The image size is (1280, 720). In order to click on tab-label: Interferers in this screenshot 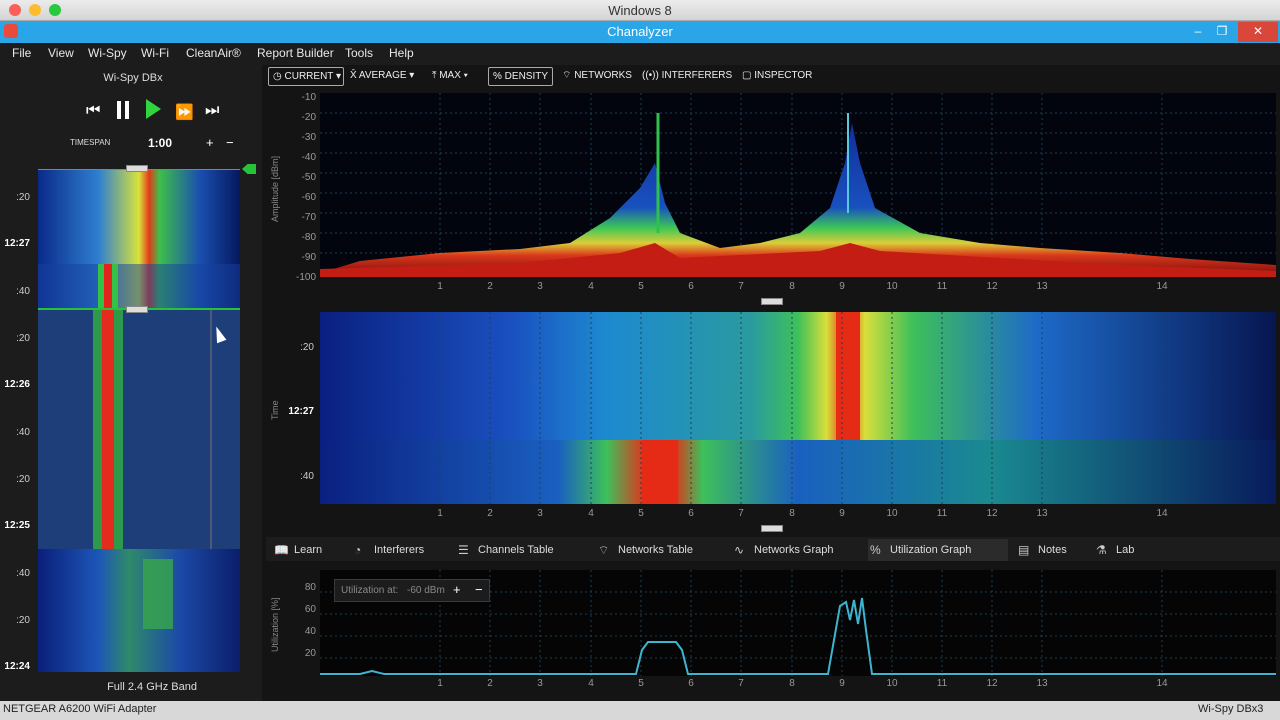, I will do `click(399, 550)`.